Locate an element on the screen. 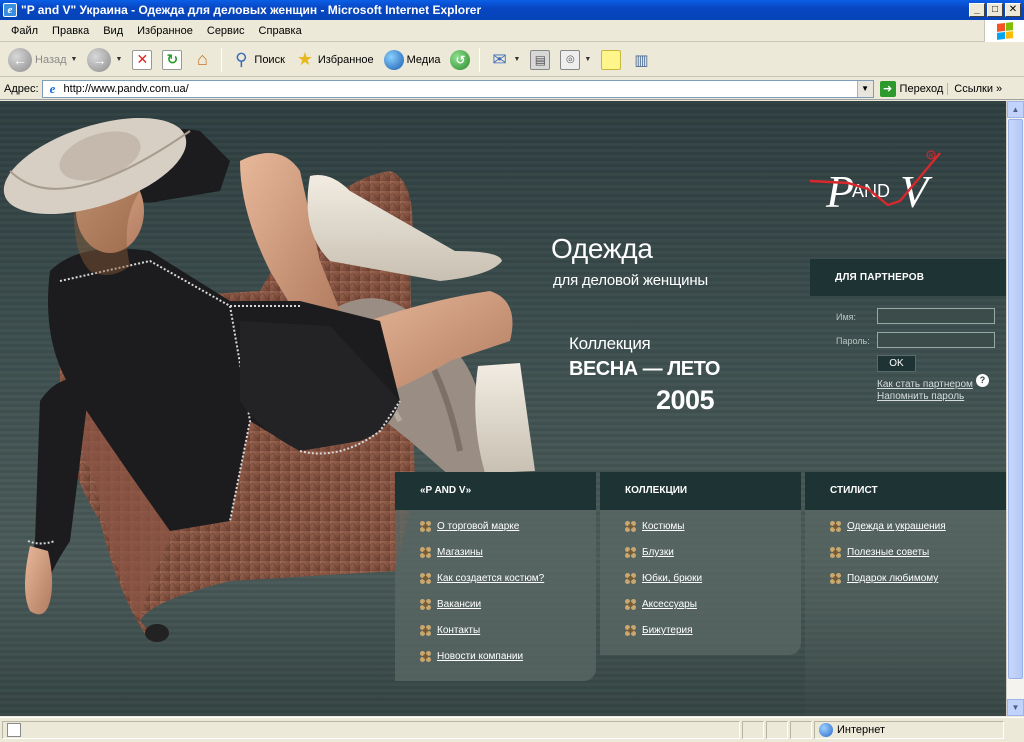 Image resolution: width=1024 pixels, height=742 pixels. maximize-button: □ is located at coordinates (995, 10).